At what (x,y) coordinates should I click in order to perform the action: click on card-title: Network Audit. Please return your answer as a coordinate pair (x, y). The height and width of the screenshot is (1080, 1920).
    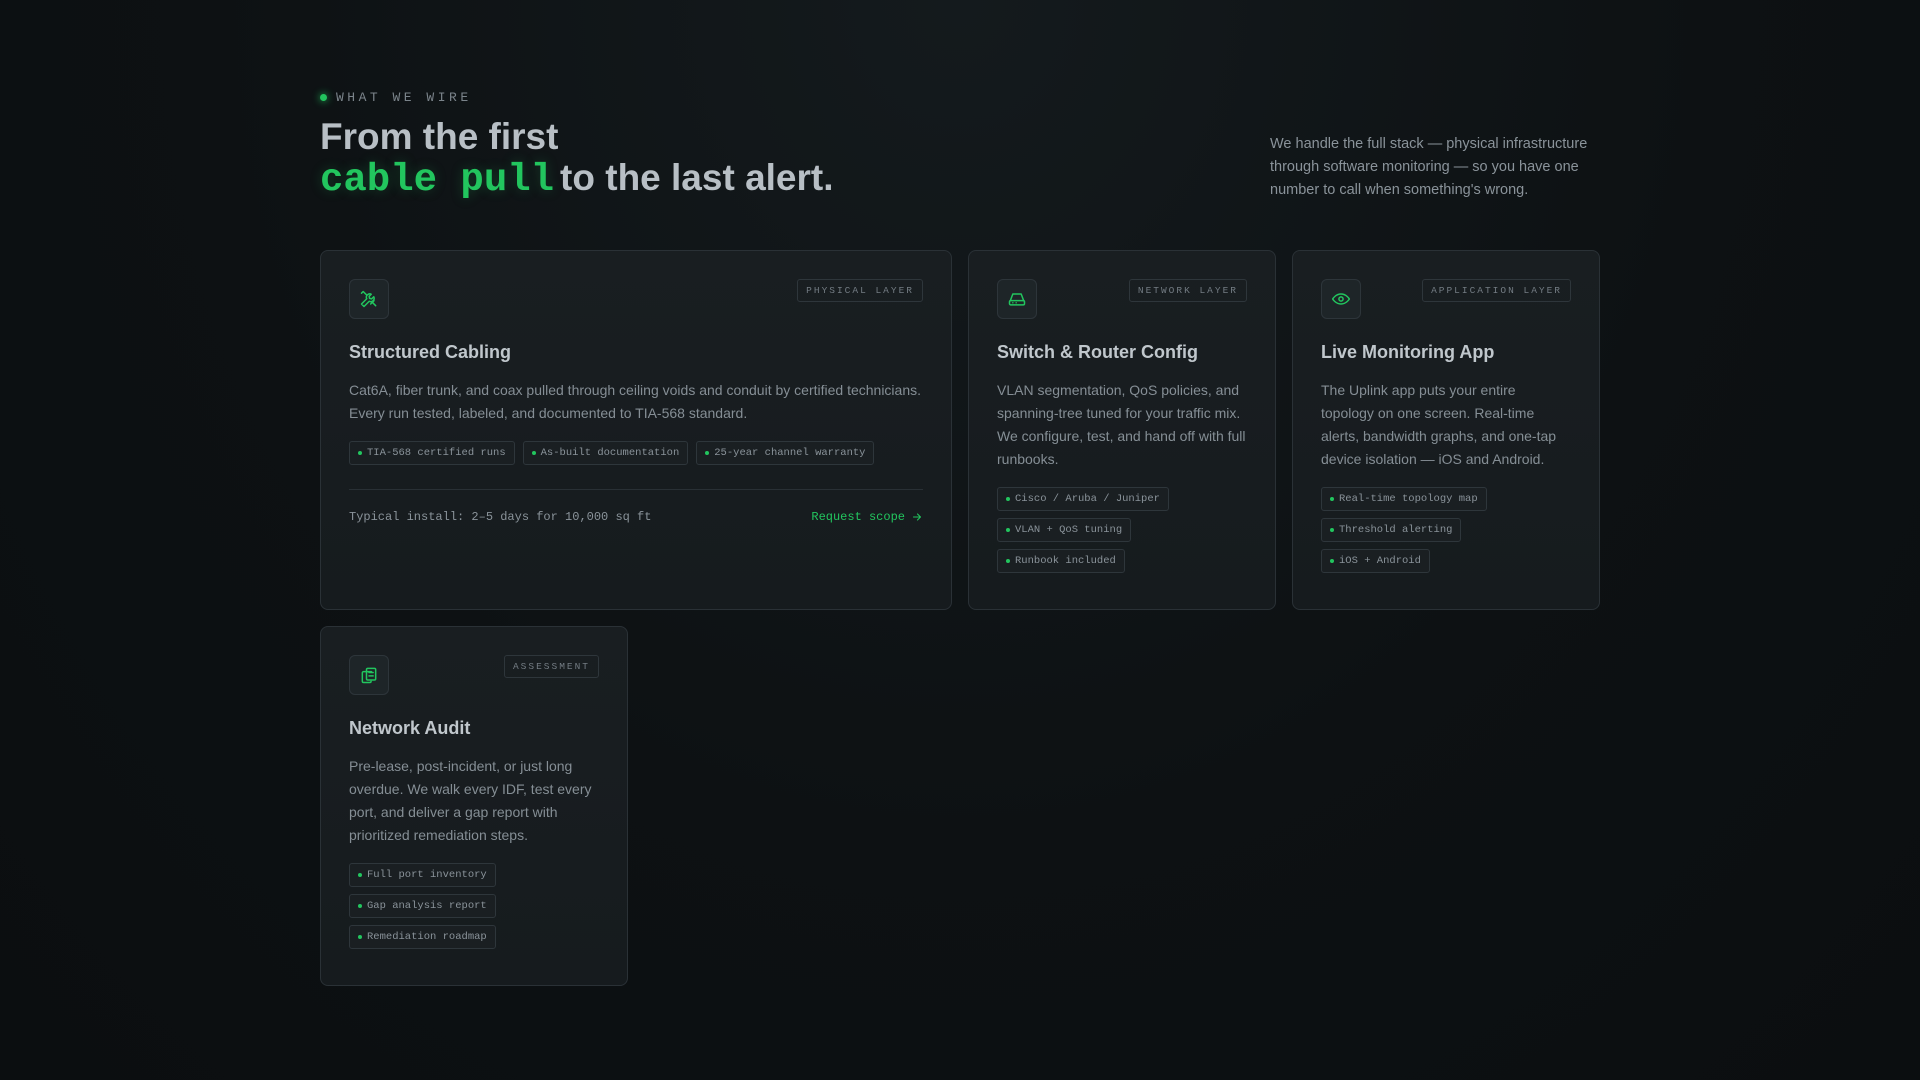
    Looking at the image, I should click on (410, 728).